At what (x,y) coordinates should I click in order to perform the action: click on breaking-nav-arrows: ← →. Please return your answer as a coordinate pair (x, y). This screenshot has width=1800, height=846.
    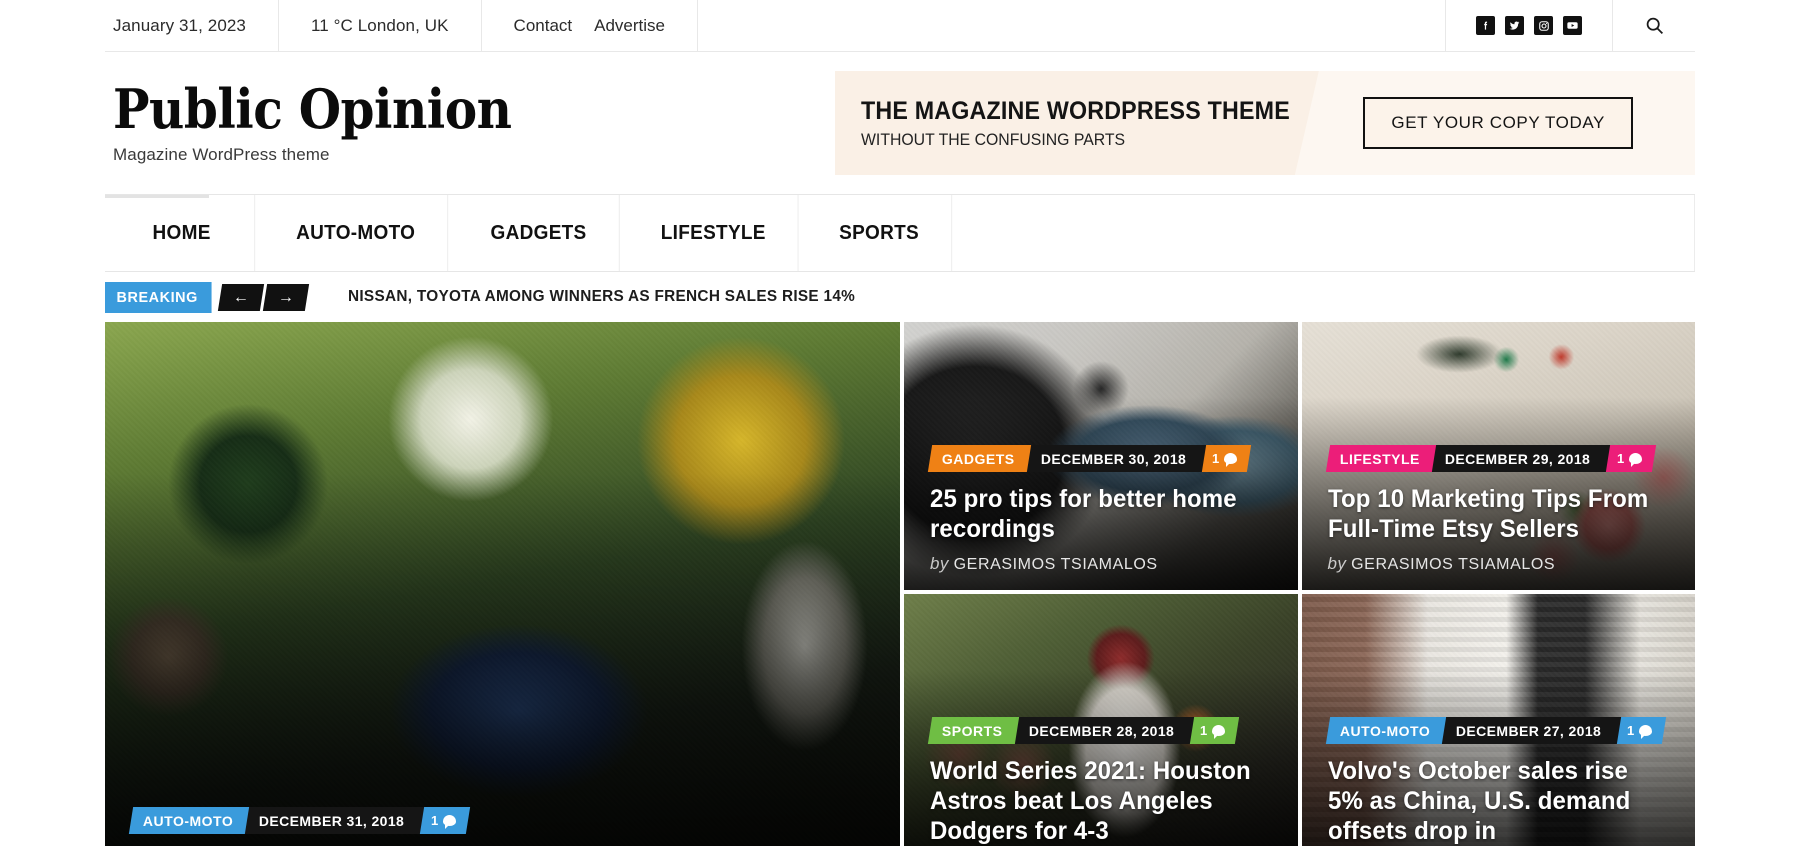
    Looking at the image, I should click on (263, 297).